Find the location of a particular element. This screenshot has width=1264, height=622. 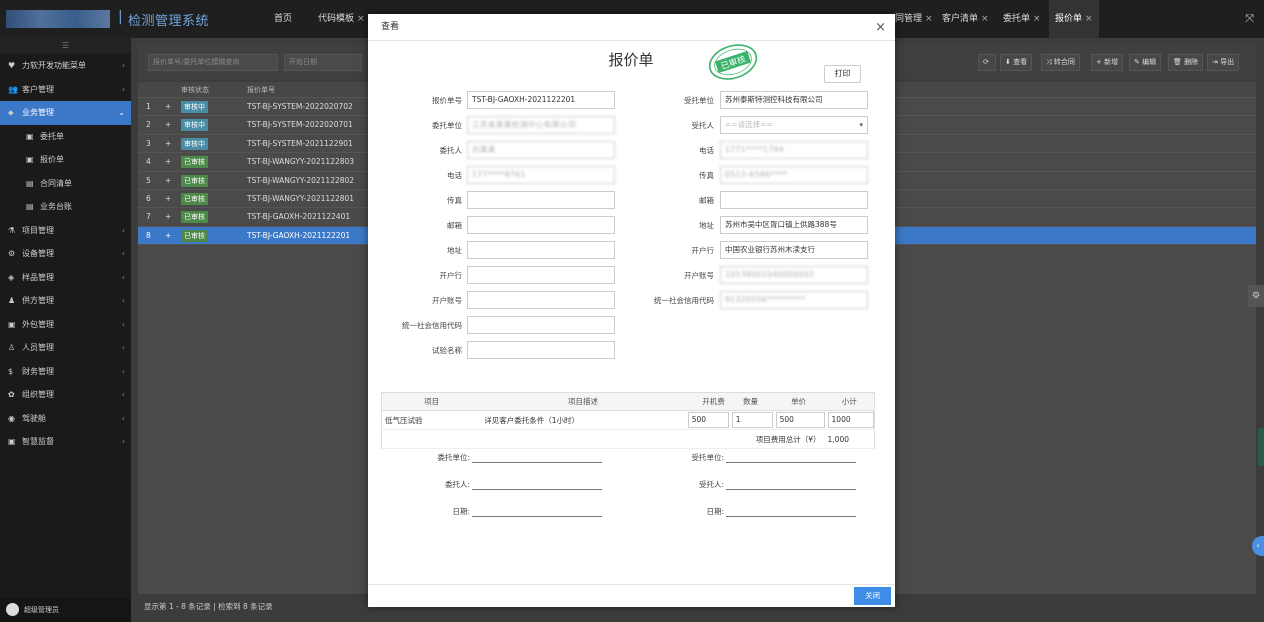

sidebar-item: ▣ 外包管理 ‹ is located at coordinates (65, 325).